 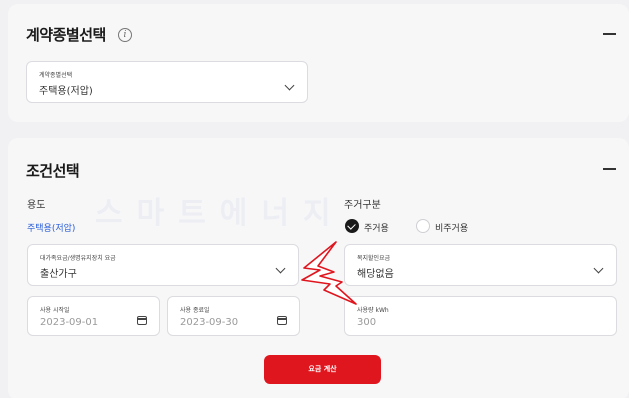 What do you see at coordinates (423, 226) in the screenshot?
I see `radio-non-residential` at bounding box center [423, 226].